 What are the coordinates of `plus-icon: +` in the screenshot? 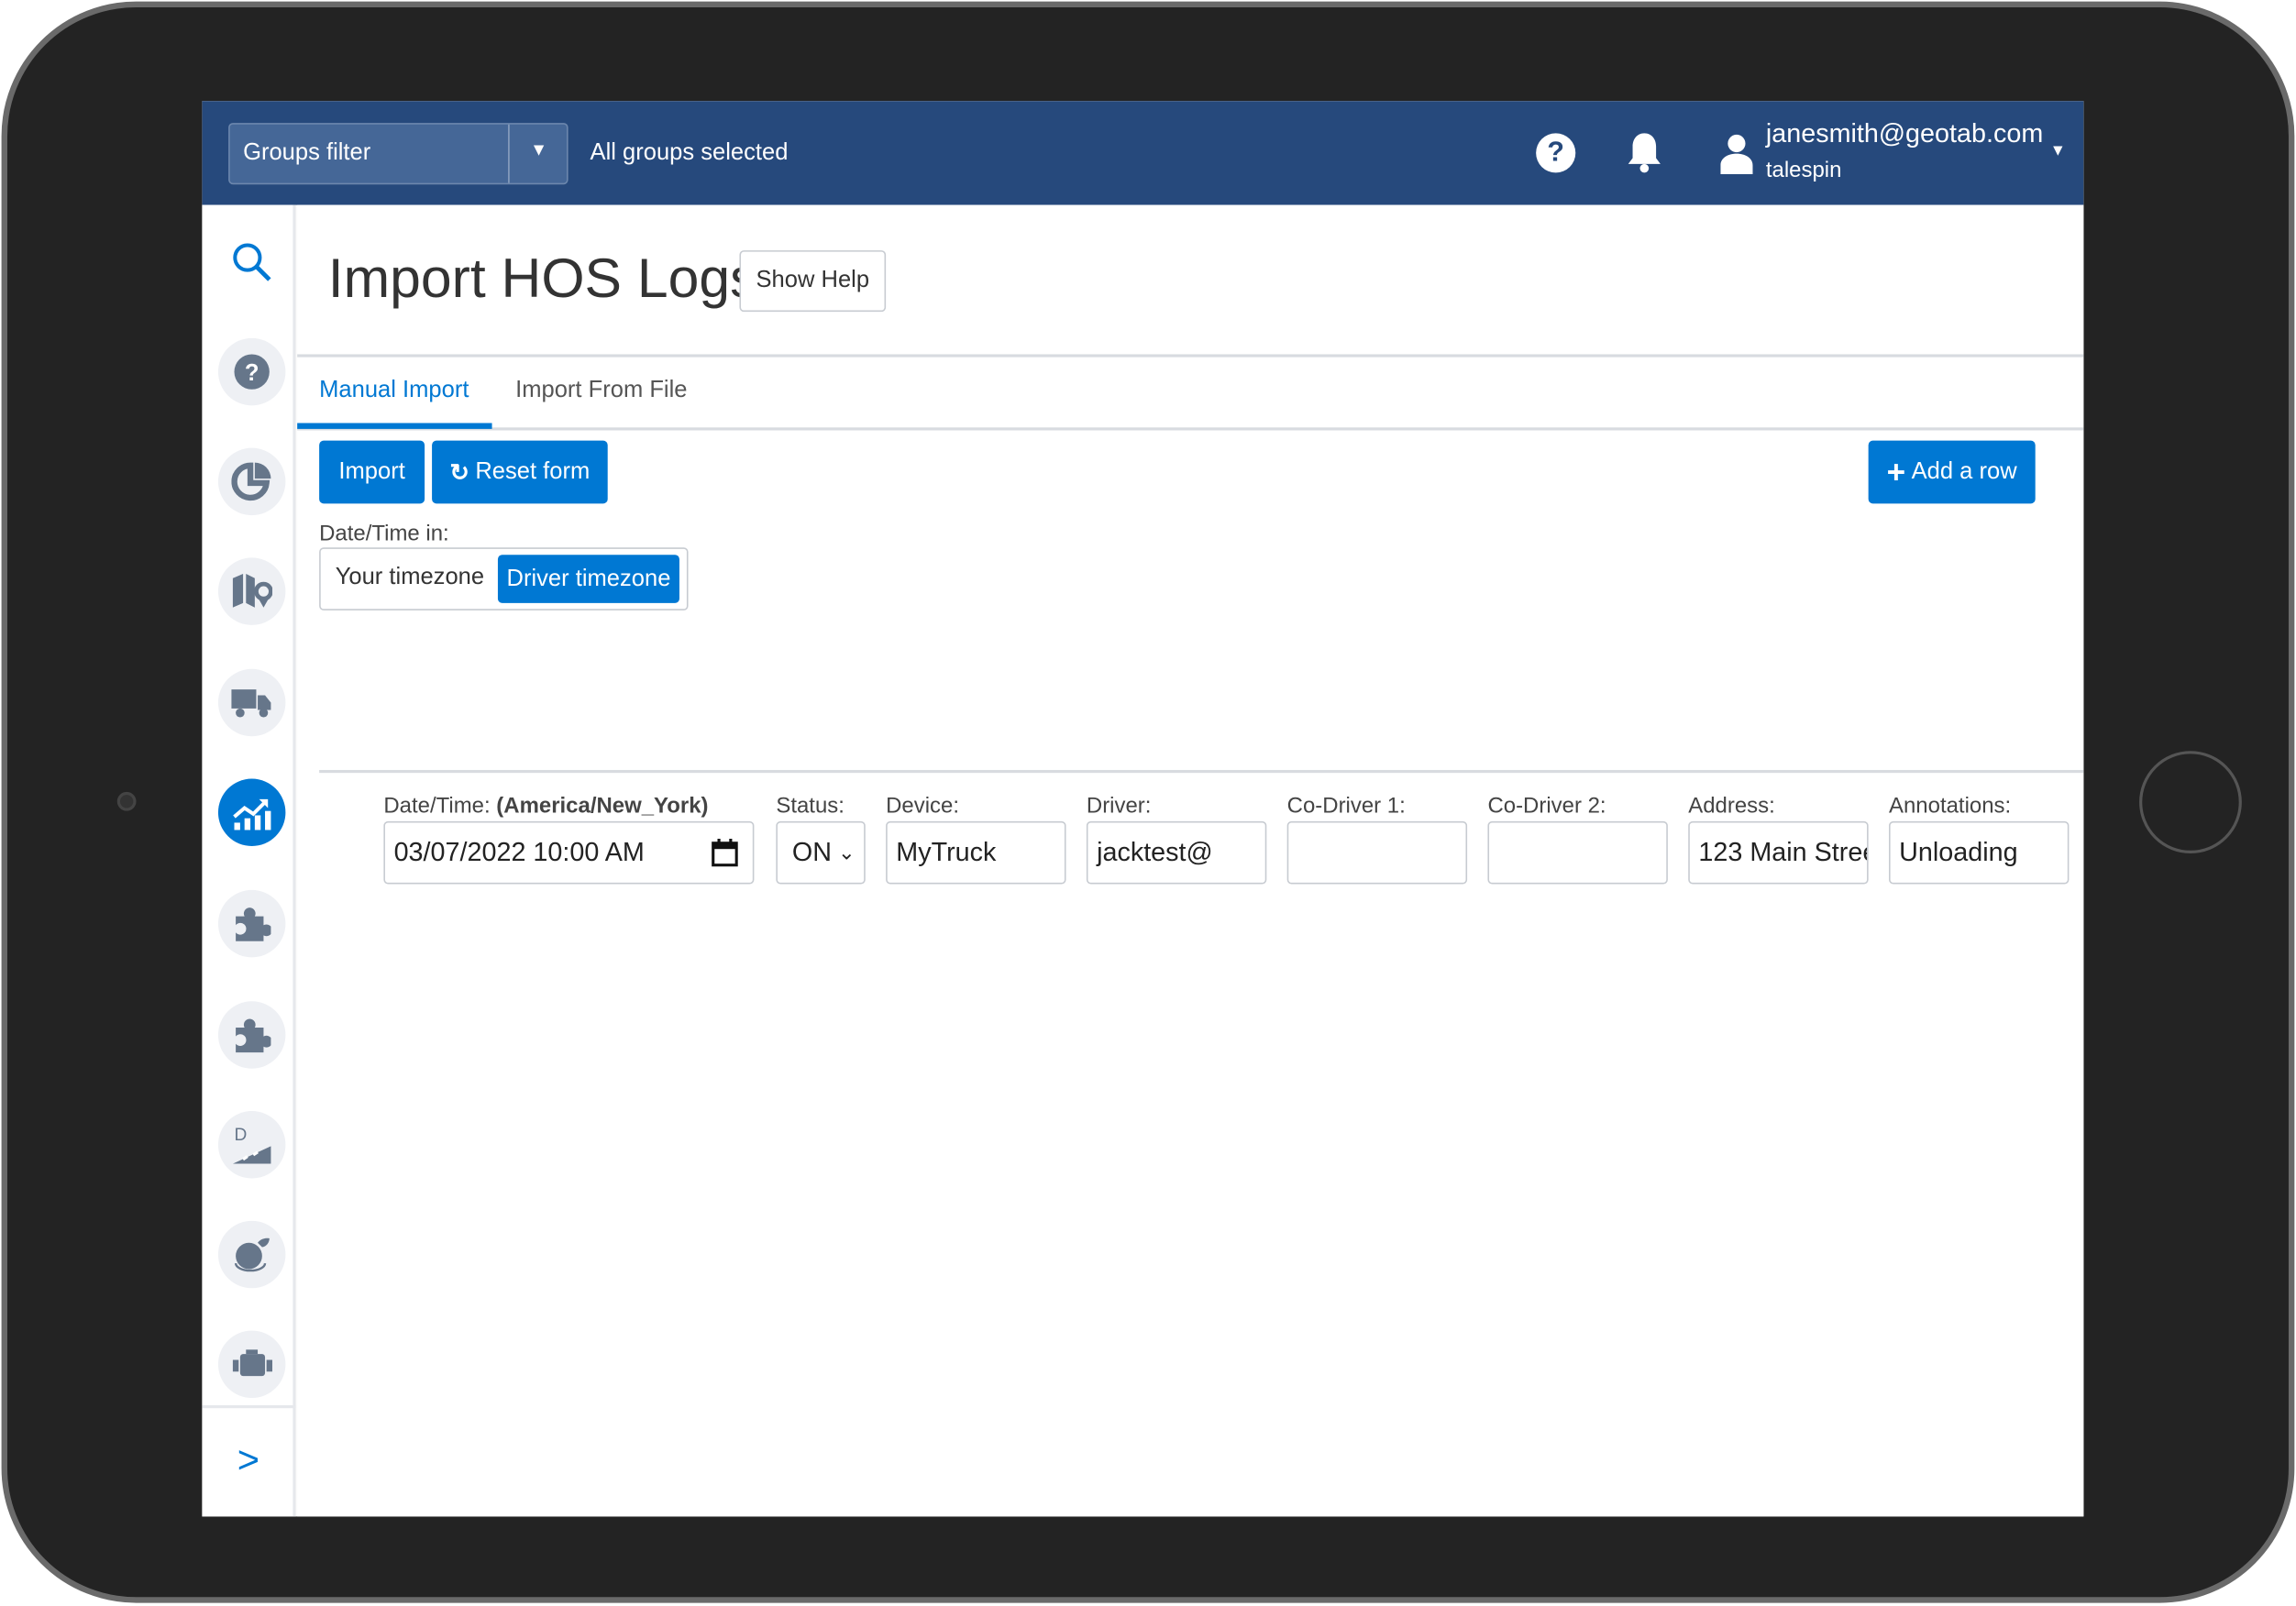 It's located at (1896, 471).